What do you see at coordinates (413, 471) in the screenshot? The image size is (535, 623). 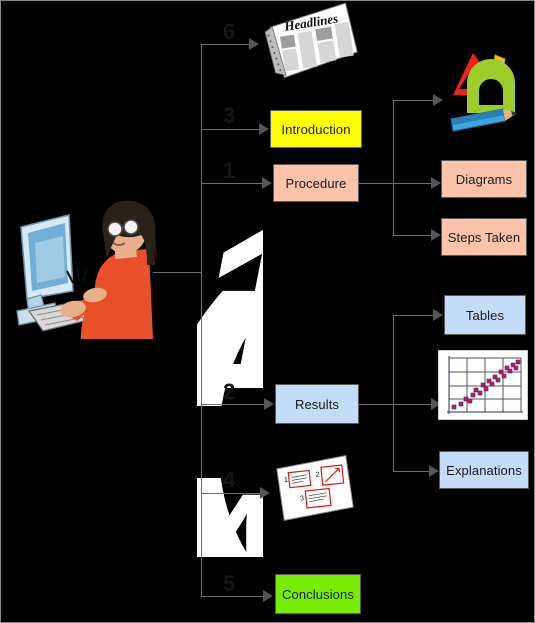 I see `connector-results-to-explanations` at bounding box center [413, 471].